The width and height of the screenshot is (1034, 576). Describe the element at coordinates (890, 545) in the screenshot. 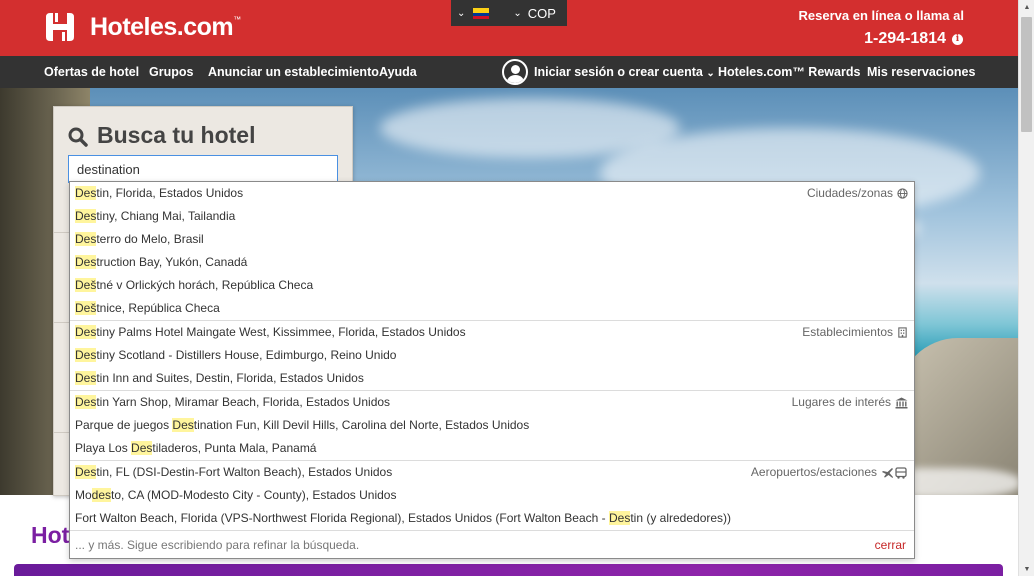

I see `close-autocomplete-link: cerrar` at that location.